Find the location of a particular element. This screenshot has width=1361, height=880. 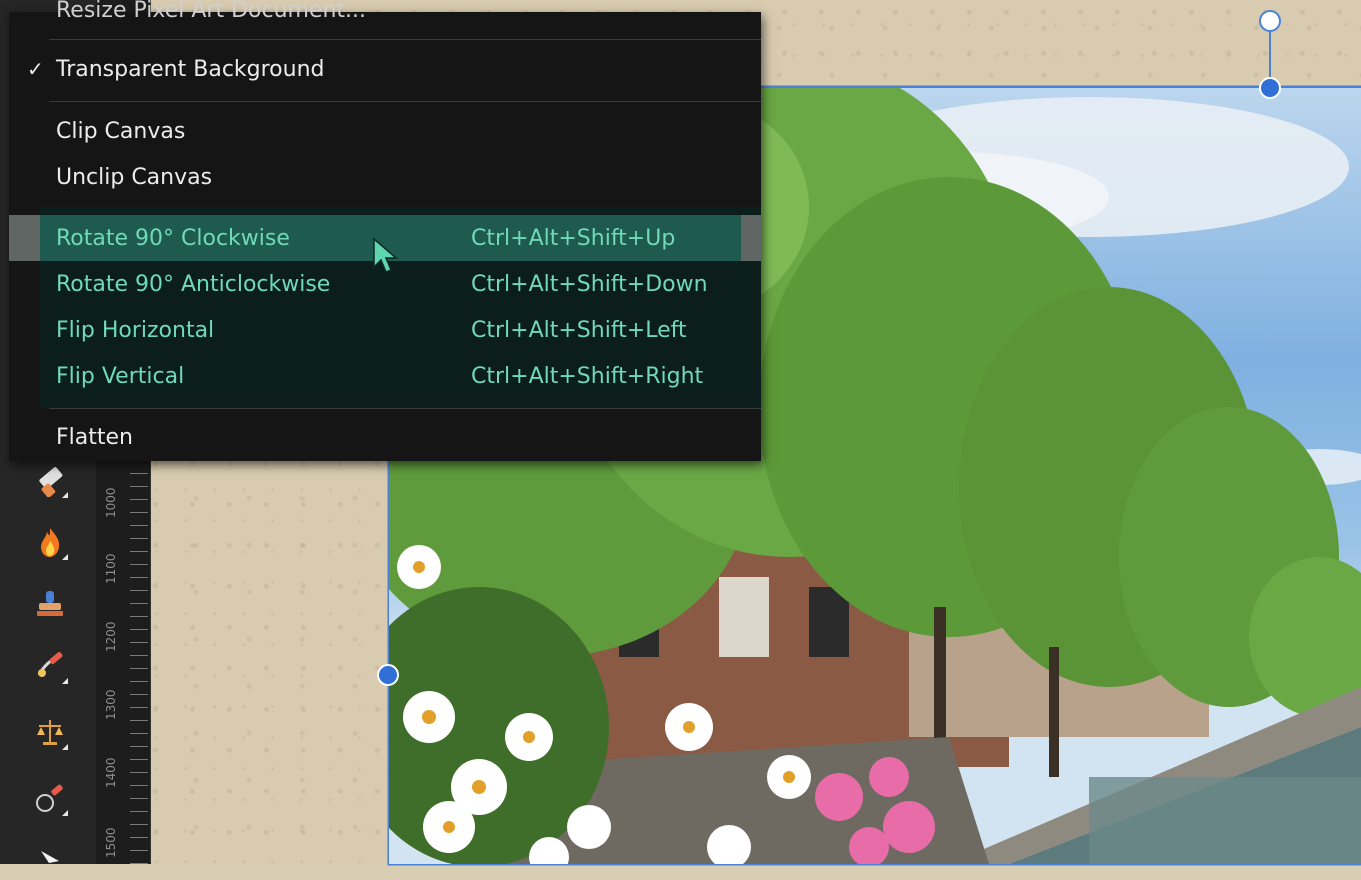

menu-item-transparent-background: ✓ Transparent Background is located at coordinates (385, 69).